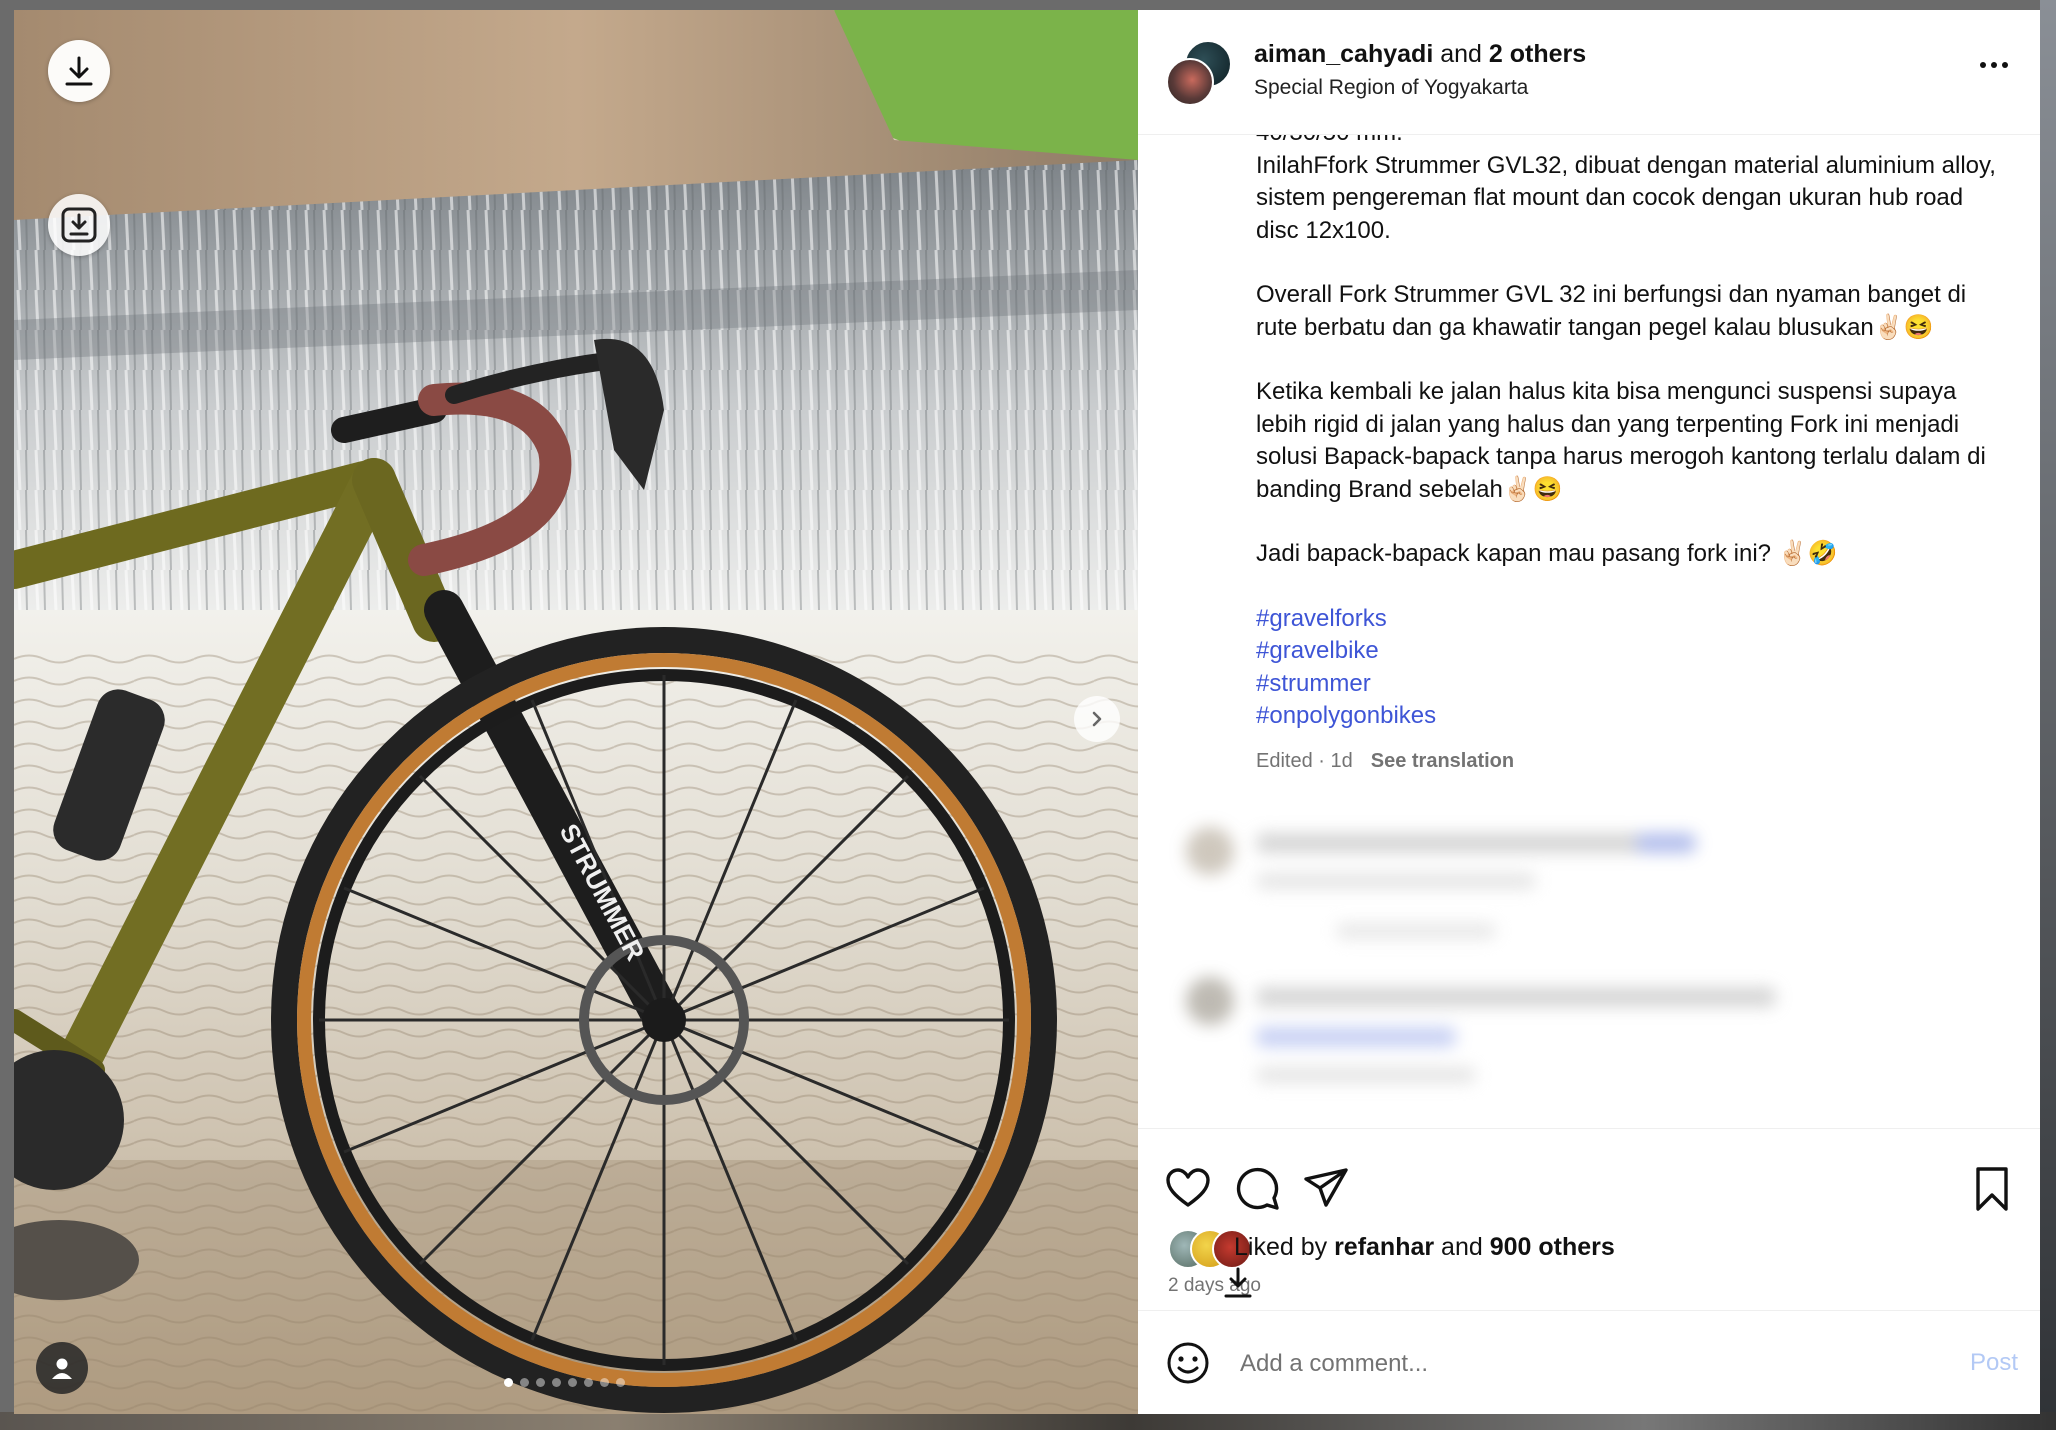  I want to click on comment-composer: Post, so click(1589, 1362).